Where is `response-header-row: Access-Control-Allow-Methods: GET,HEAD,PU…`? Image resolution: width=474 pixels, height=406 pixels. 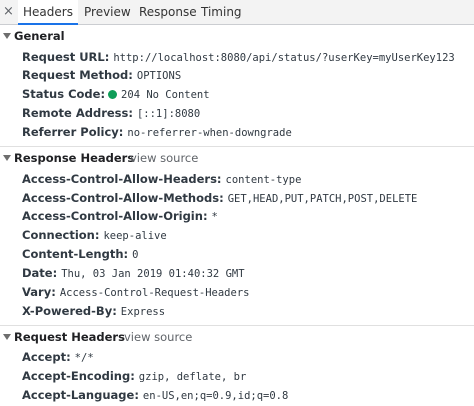 response-header-row: Access-Control-Allow-Methods: GET,HEAD,PU… is located at coordinates (219, 198).